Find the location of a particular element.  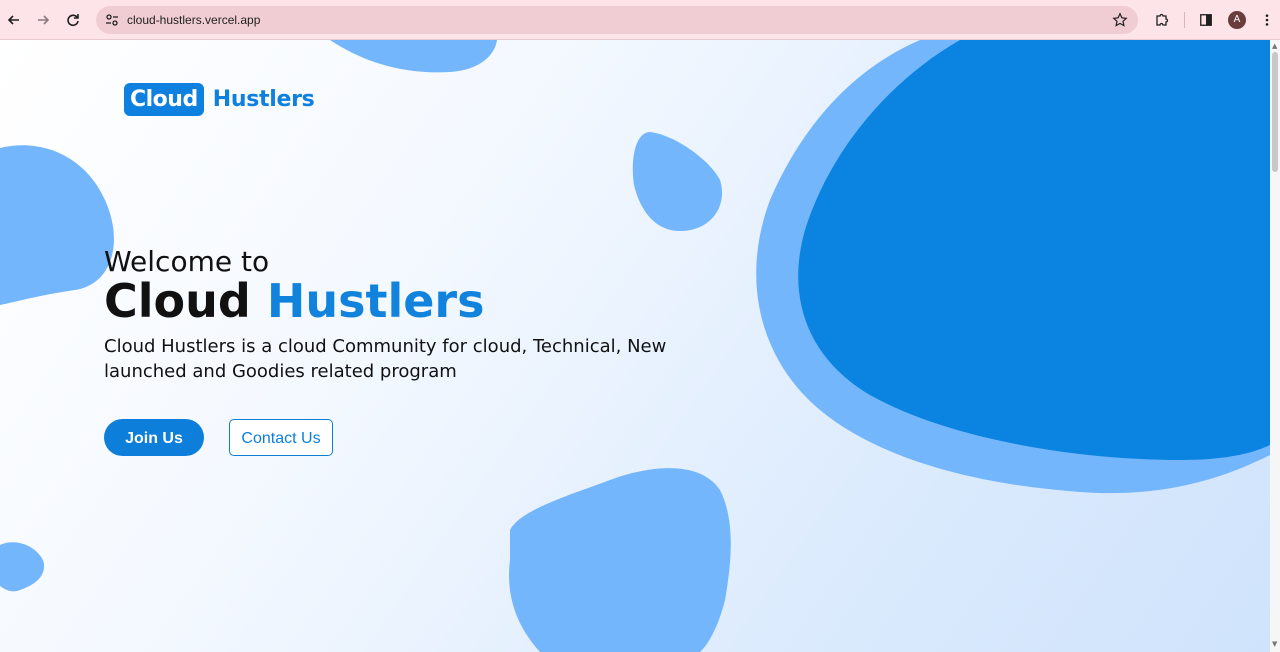

url-text: cloud-hustlers.vercel.app is located at coordinates (193, 20).